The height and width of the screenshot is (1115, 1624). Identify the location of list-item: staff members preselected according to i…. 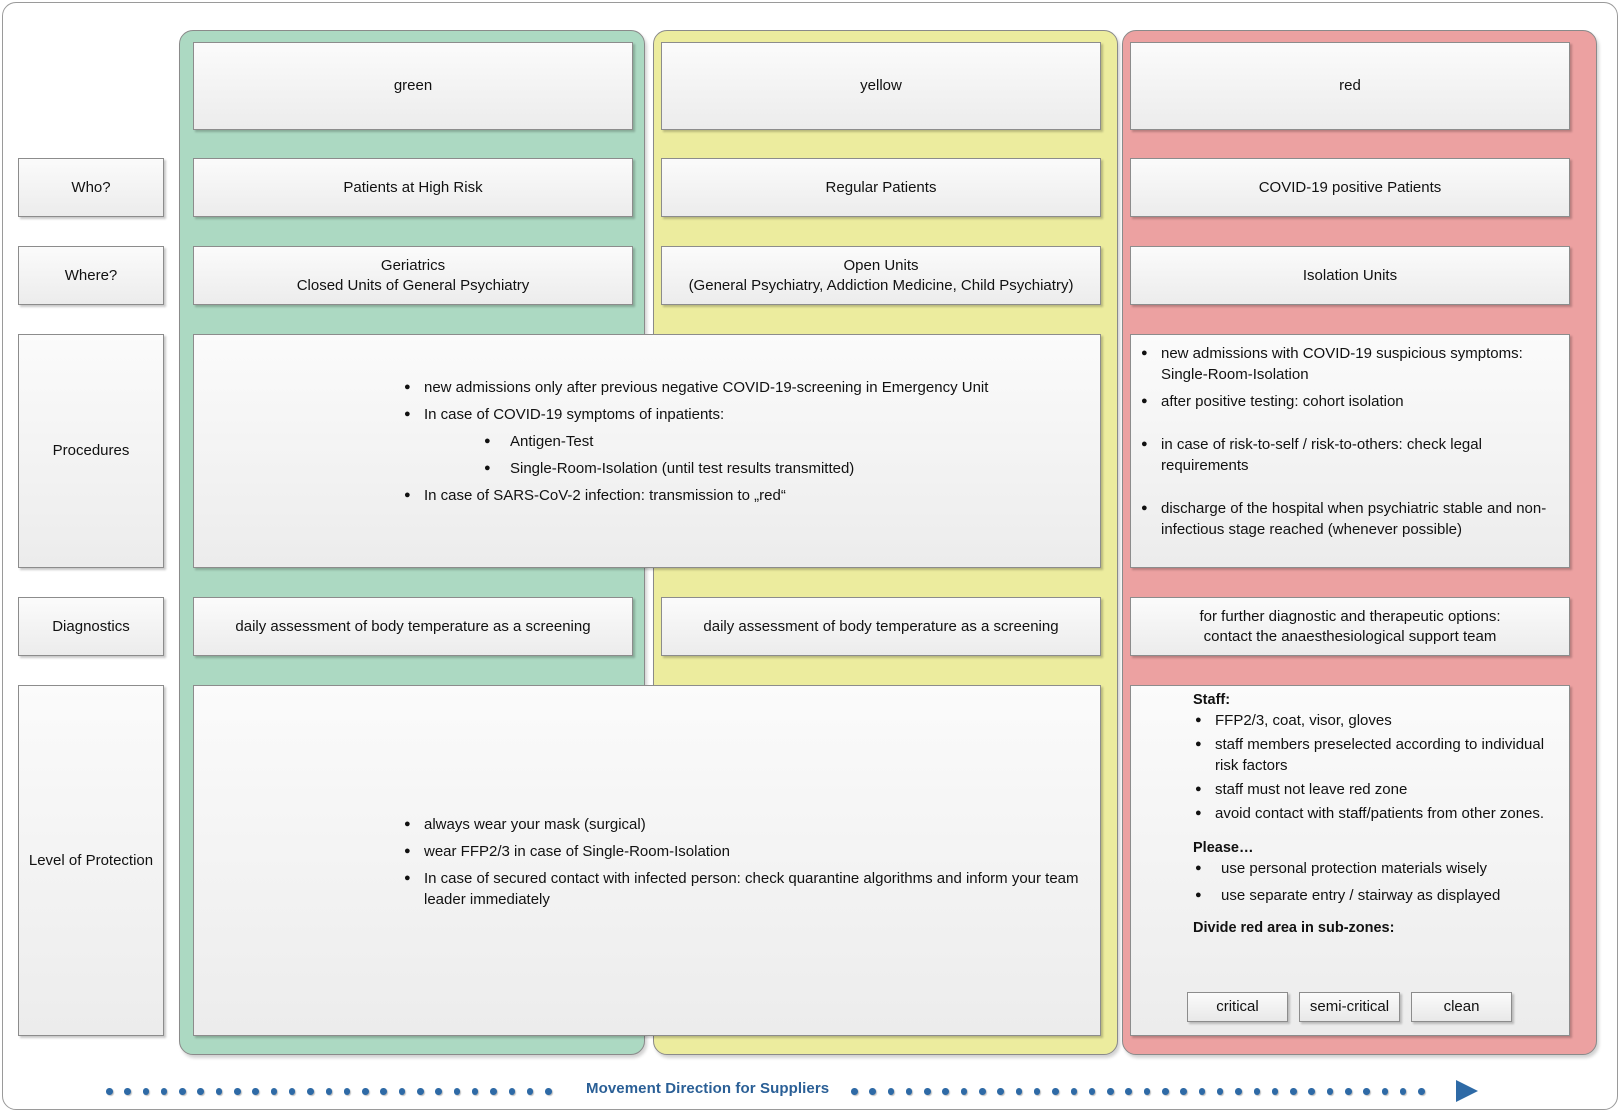
(1376, 755).